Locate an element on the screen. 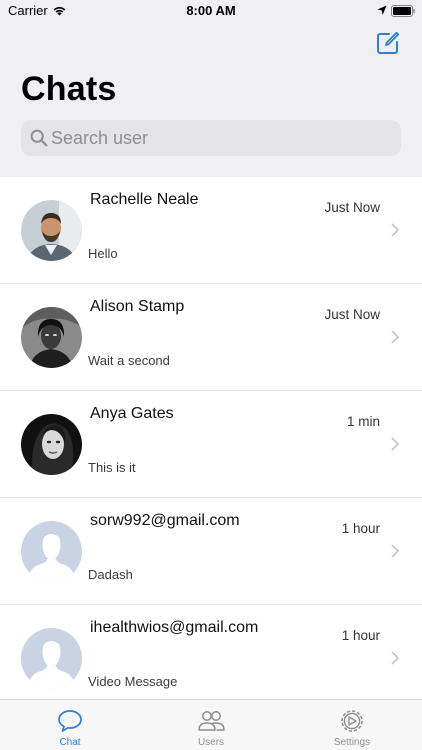 The image size is (422, 750). chat-row: Rachelle Neale Just Now Hello is located at coordinates (211, 230).